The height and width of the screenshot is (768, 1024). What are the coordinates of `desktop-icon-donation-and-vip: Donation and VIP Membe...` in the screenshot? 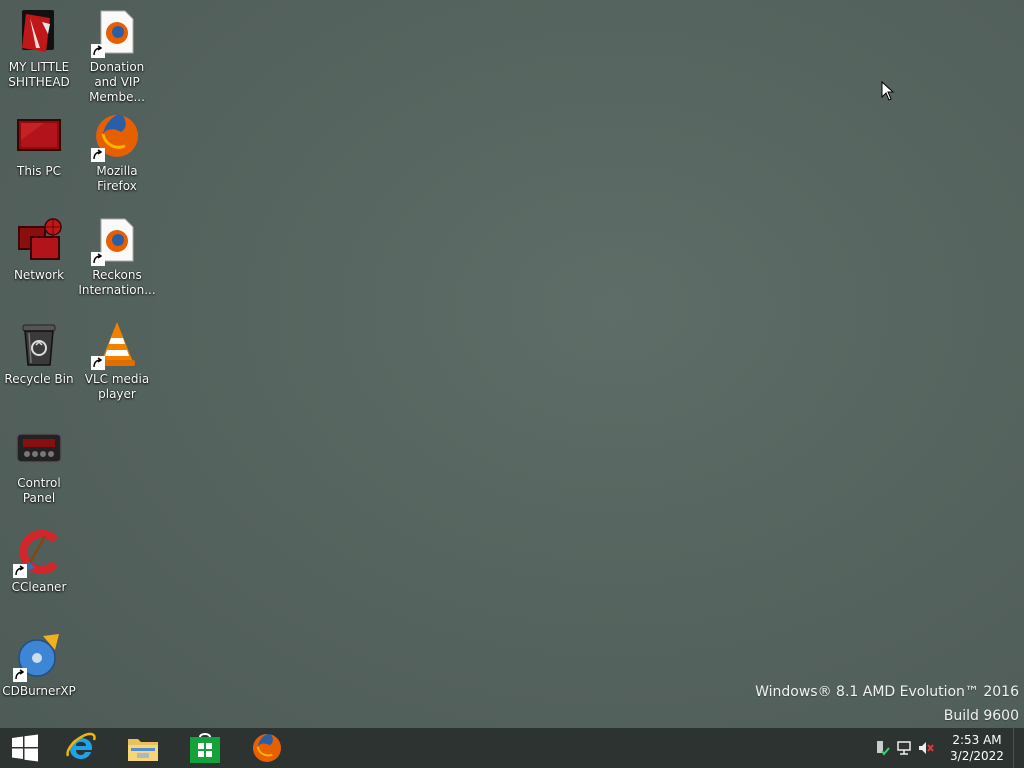 It's located at (117, 56).